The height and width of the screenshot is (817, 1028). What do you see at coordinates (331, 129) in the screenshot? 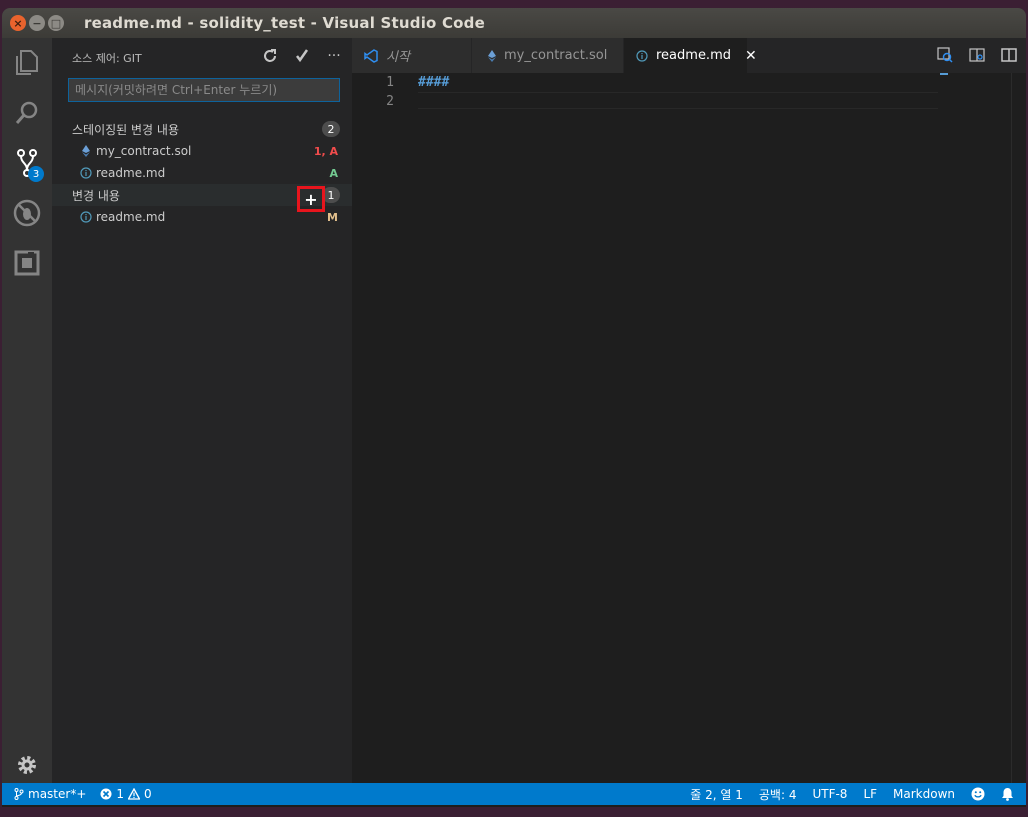
I see `staged-count-badge: 2` at bounding box center [331, 129].